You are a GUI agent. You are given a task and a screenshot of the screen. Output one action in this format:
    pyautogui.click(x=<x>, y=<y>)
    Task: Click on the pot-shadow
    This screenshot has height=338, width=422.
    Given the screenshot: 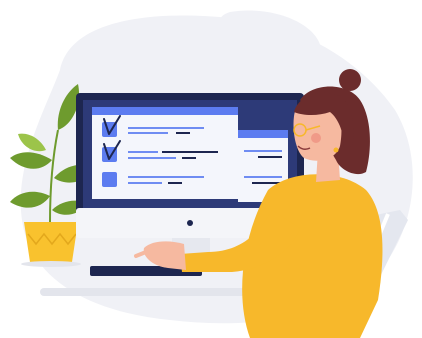 What is the action you would take?
    pyautogui.click(x=51, y=264)
    